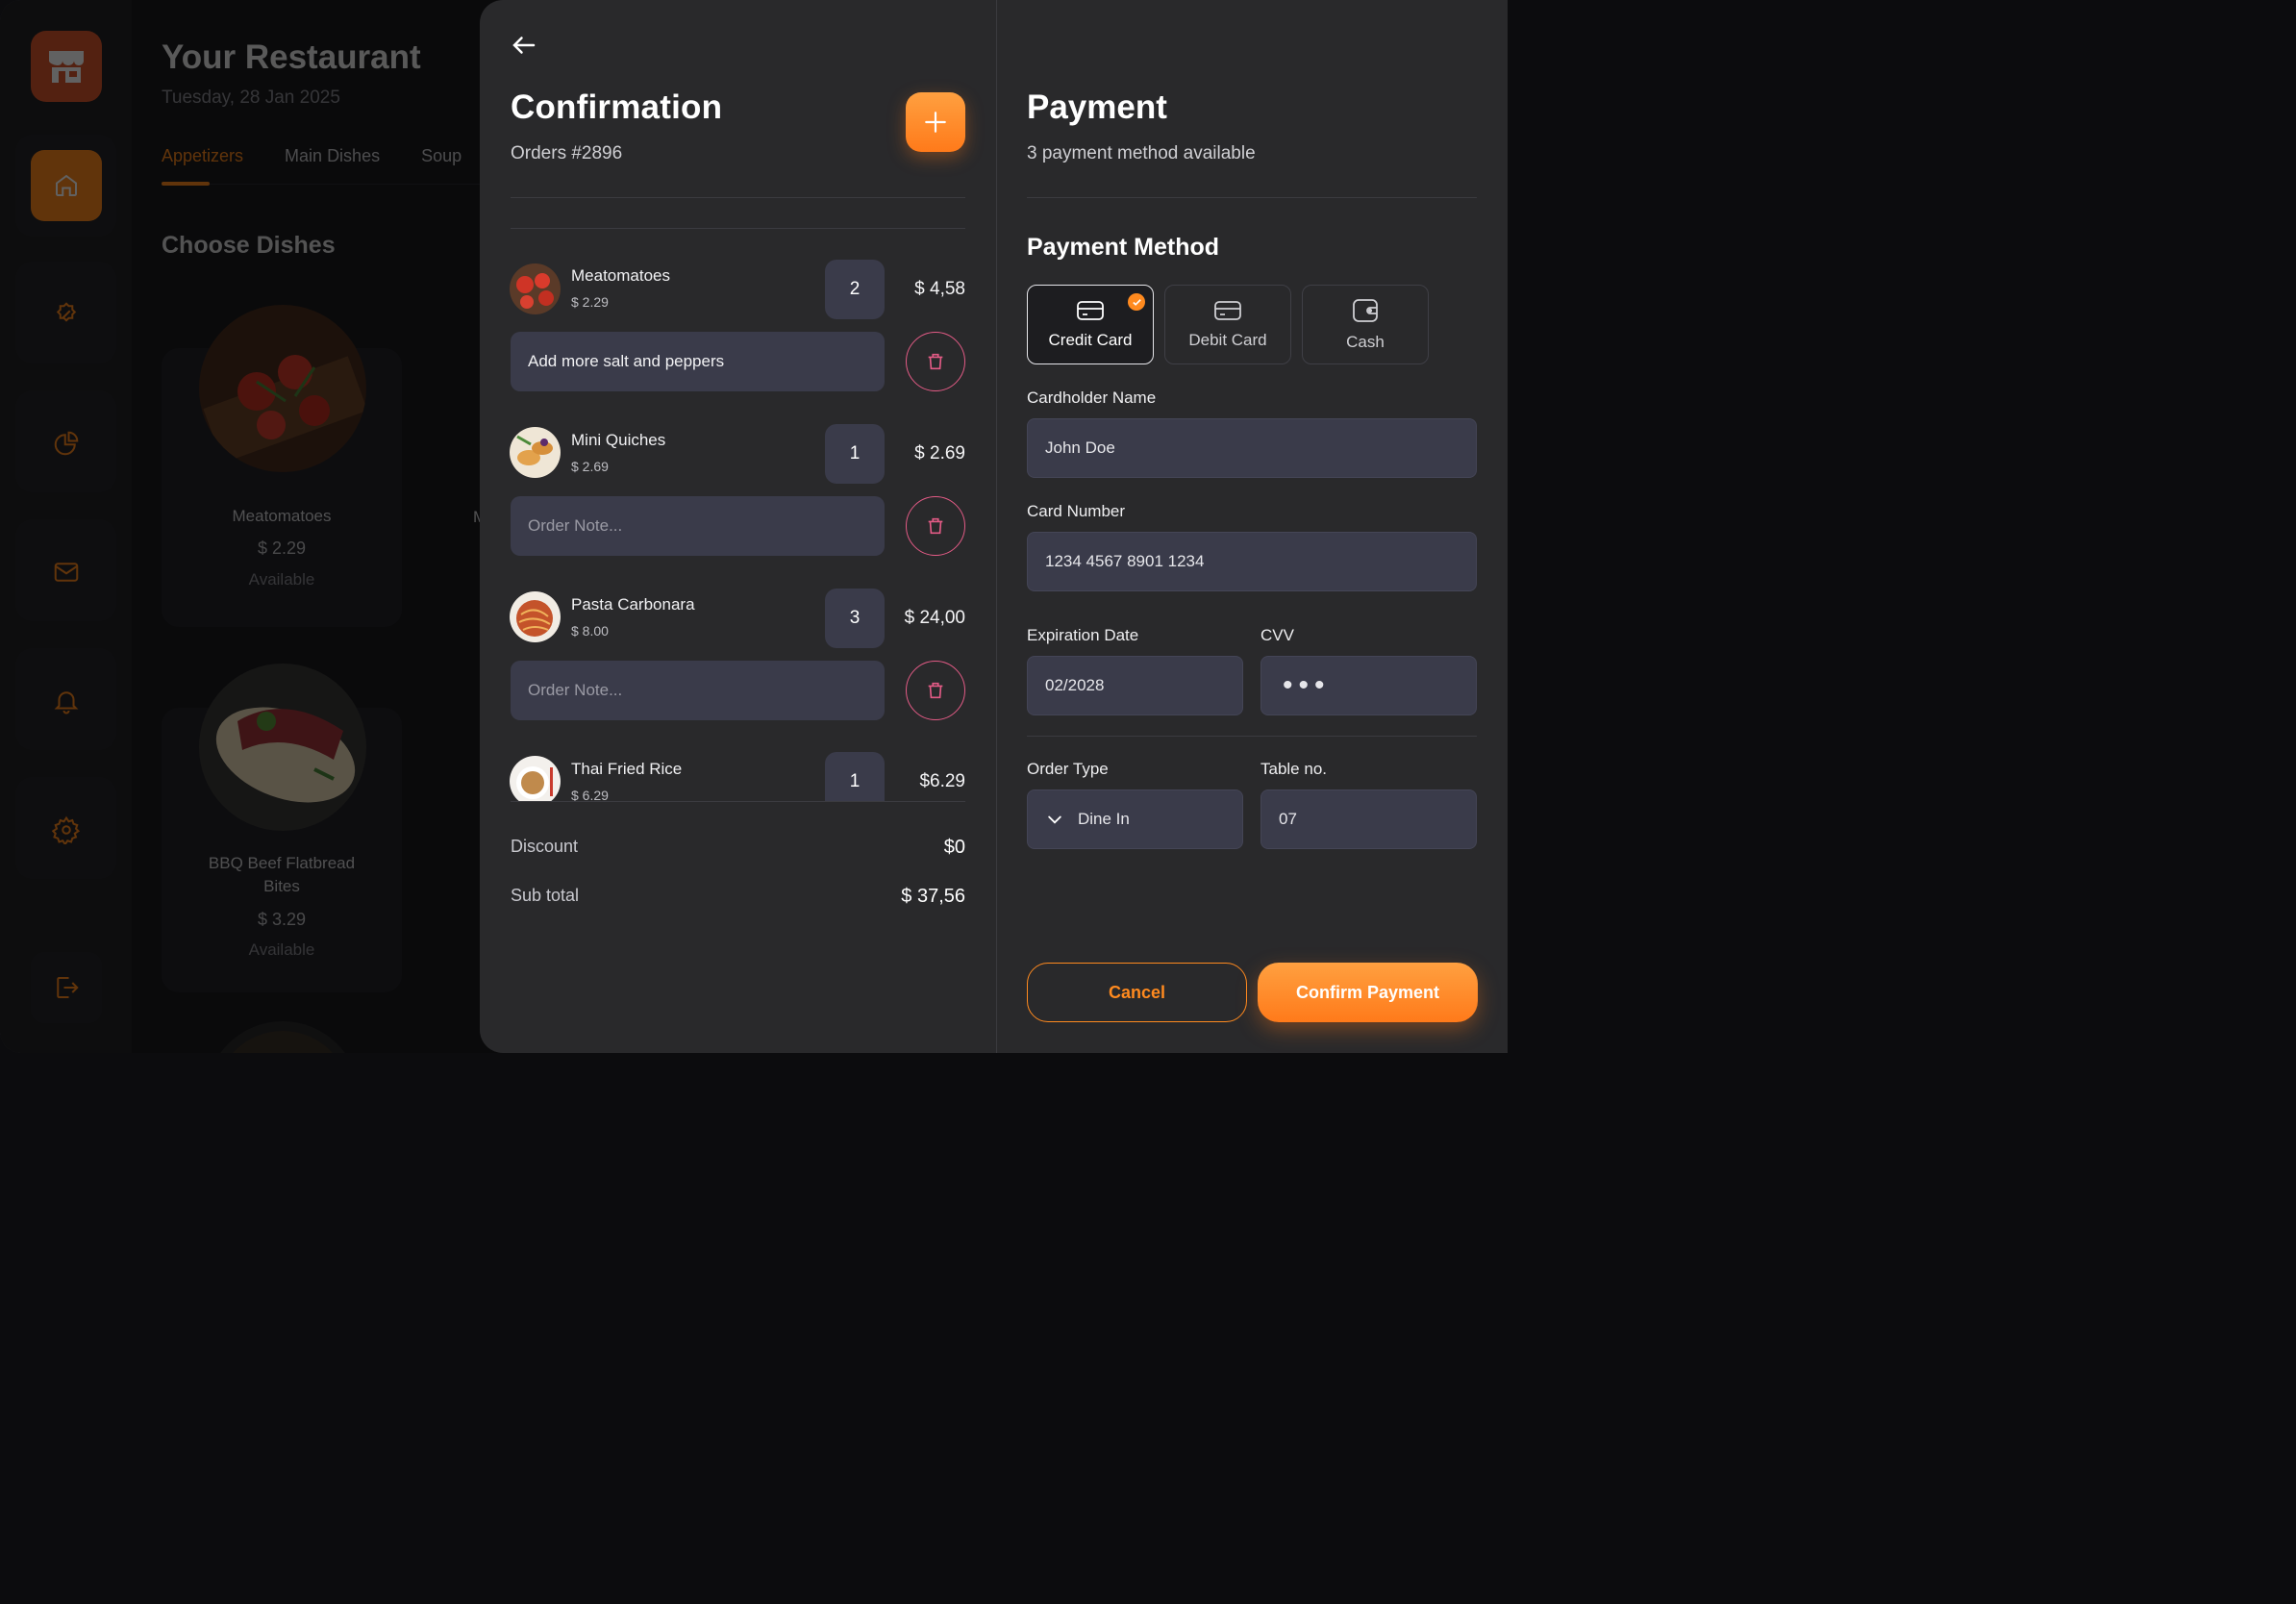 The height and width of the screenshot is (1604, 2296). I want to click on discount-value: $0, so click(954, 847).